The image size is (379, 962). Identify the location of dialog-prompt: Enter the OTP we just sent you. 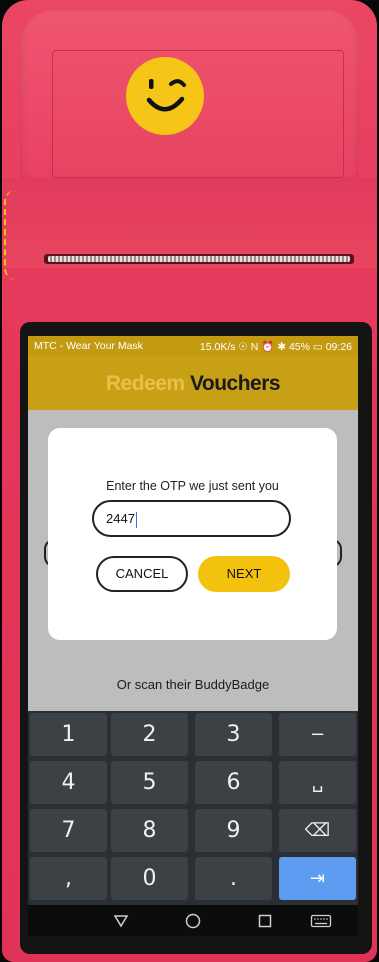
(192, 486).